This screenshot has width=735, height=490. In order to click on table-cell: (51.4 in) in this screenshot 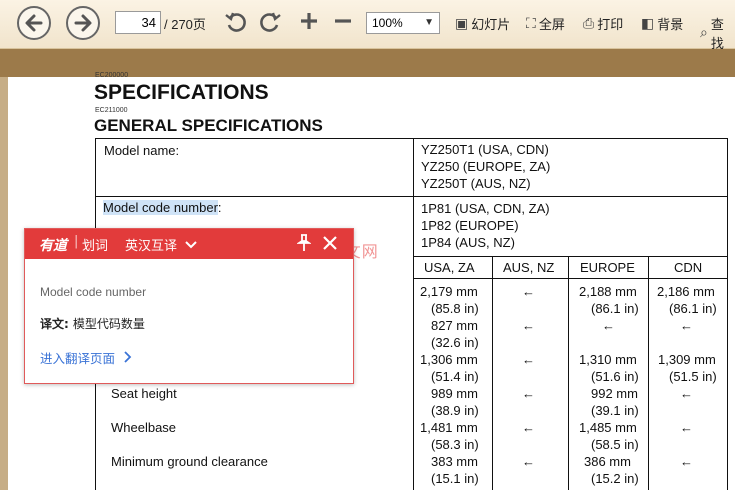, I will do `click(455, 376)`.